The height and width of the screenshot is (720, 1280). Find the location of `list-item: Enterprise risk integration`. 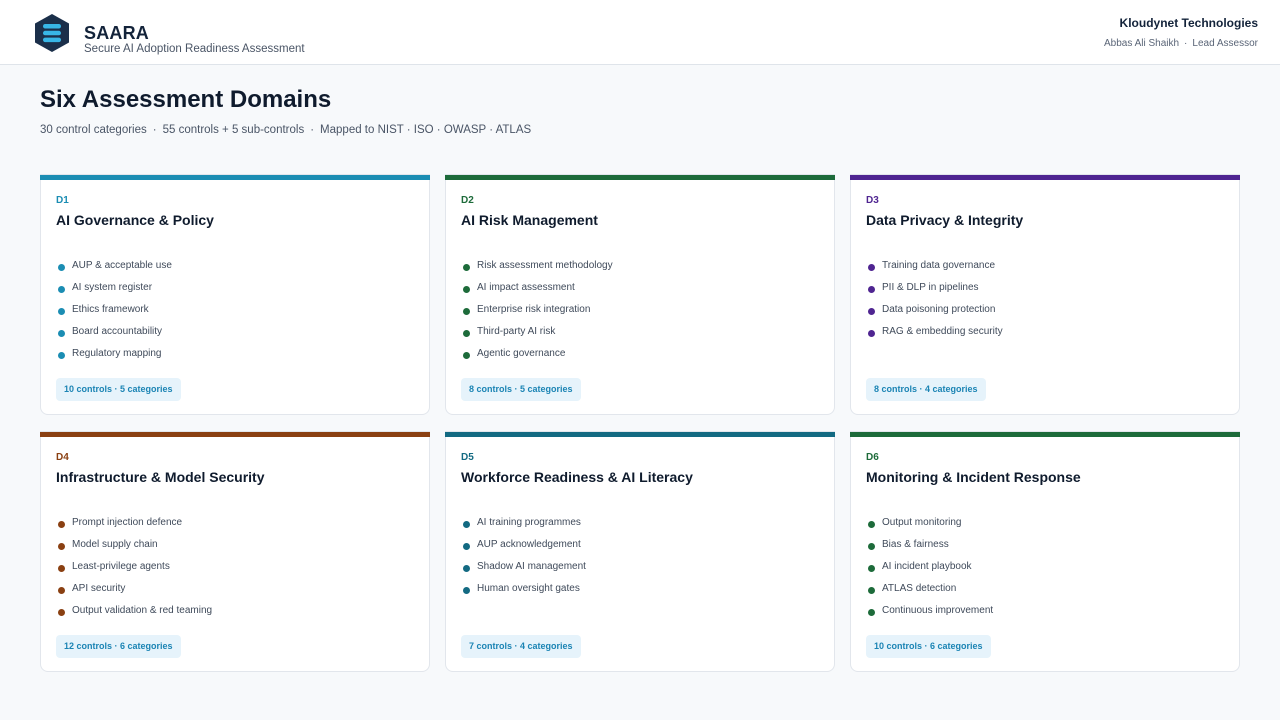

list-item: Enterprise risk integration is located at coordinates (537, 314).